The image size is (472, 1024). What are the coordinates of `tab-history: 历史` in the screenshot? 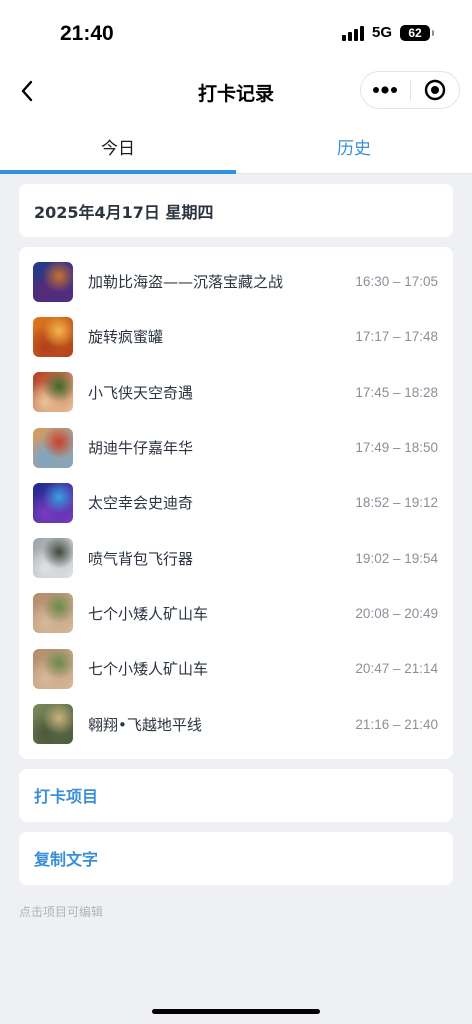 It's located at (354, 146).